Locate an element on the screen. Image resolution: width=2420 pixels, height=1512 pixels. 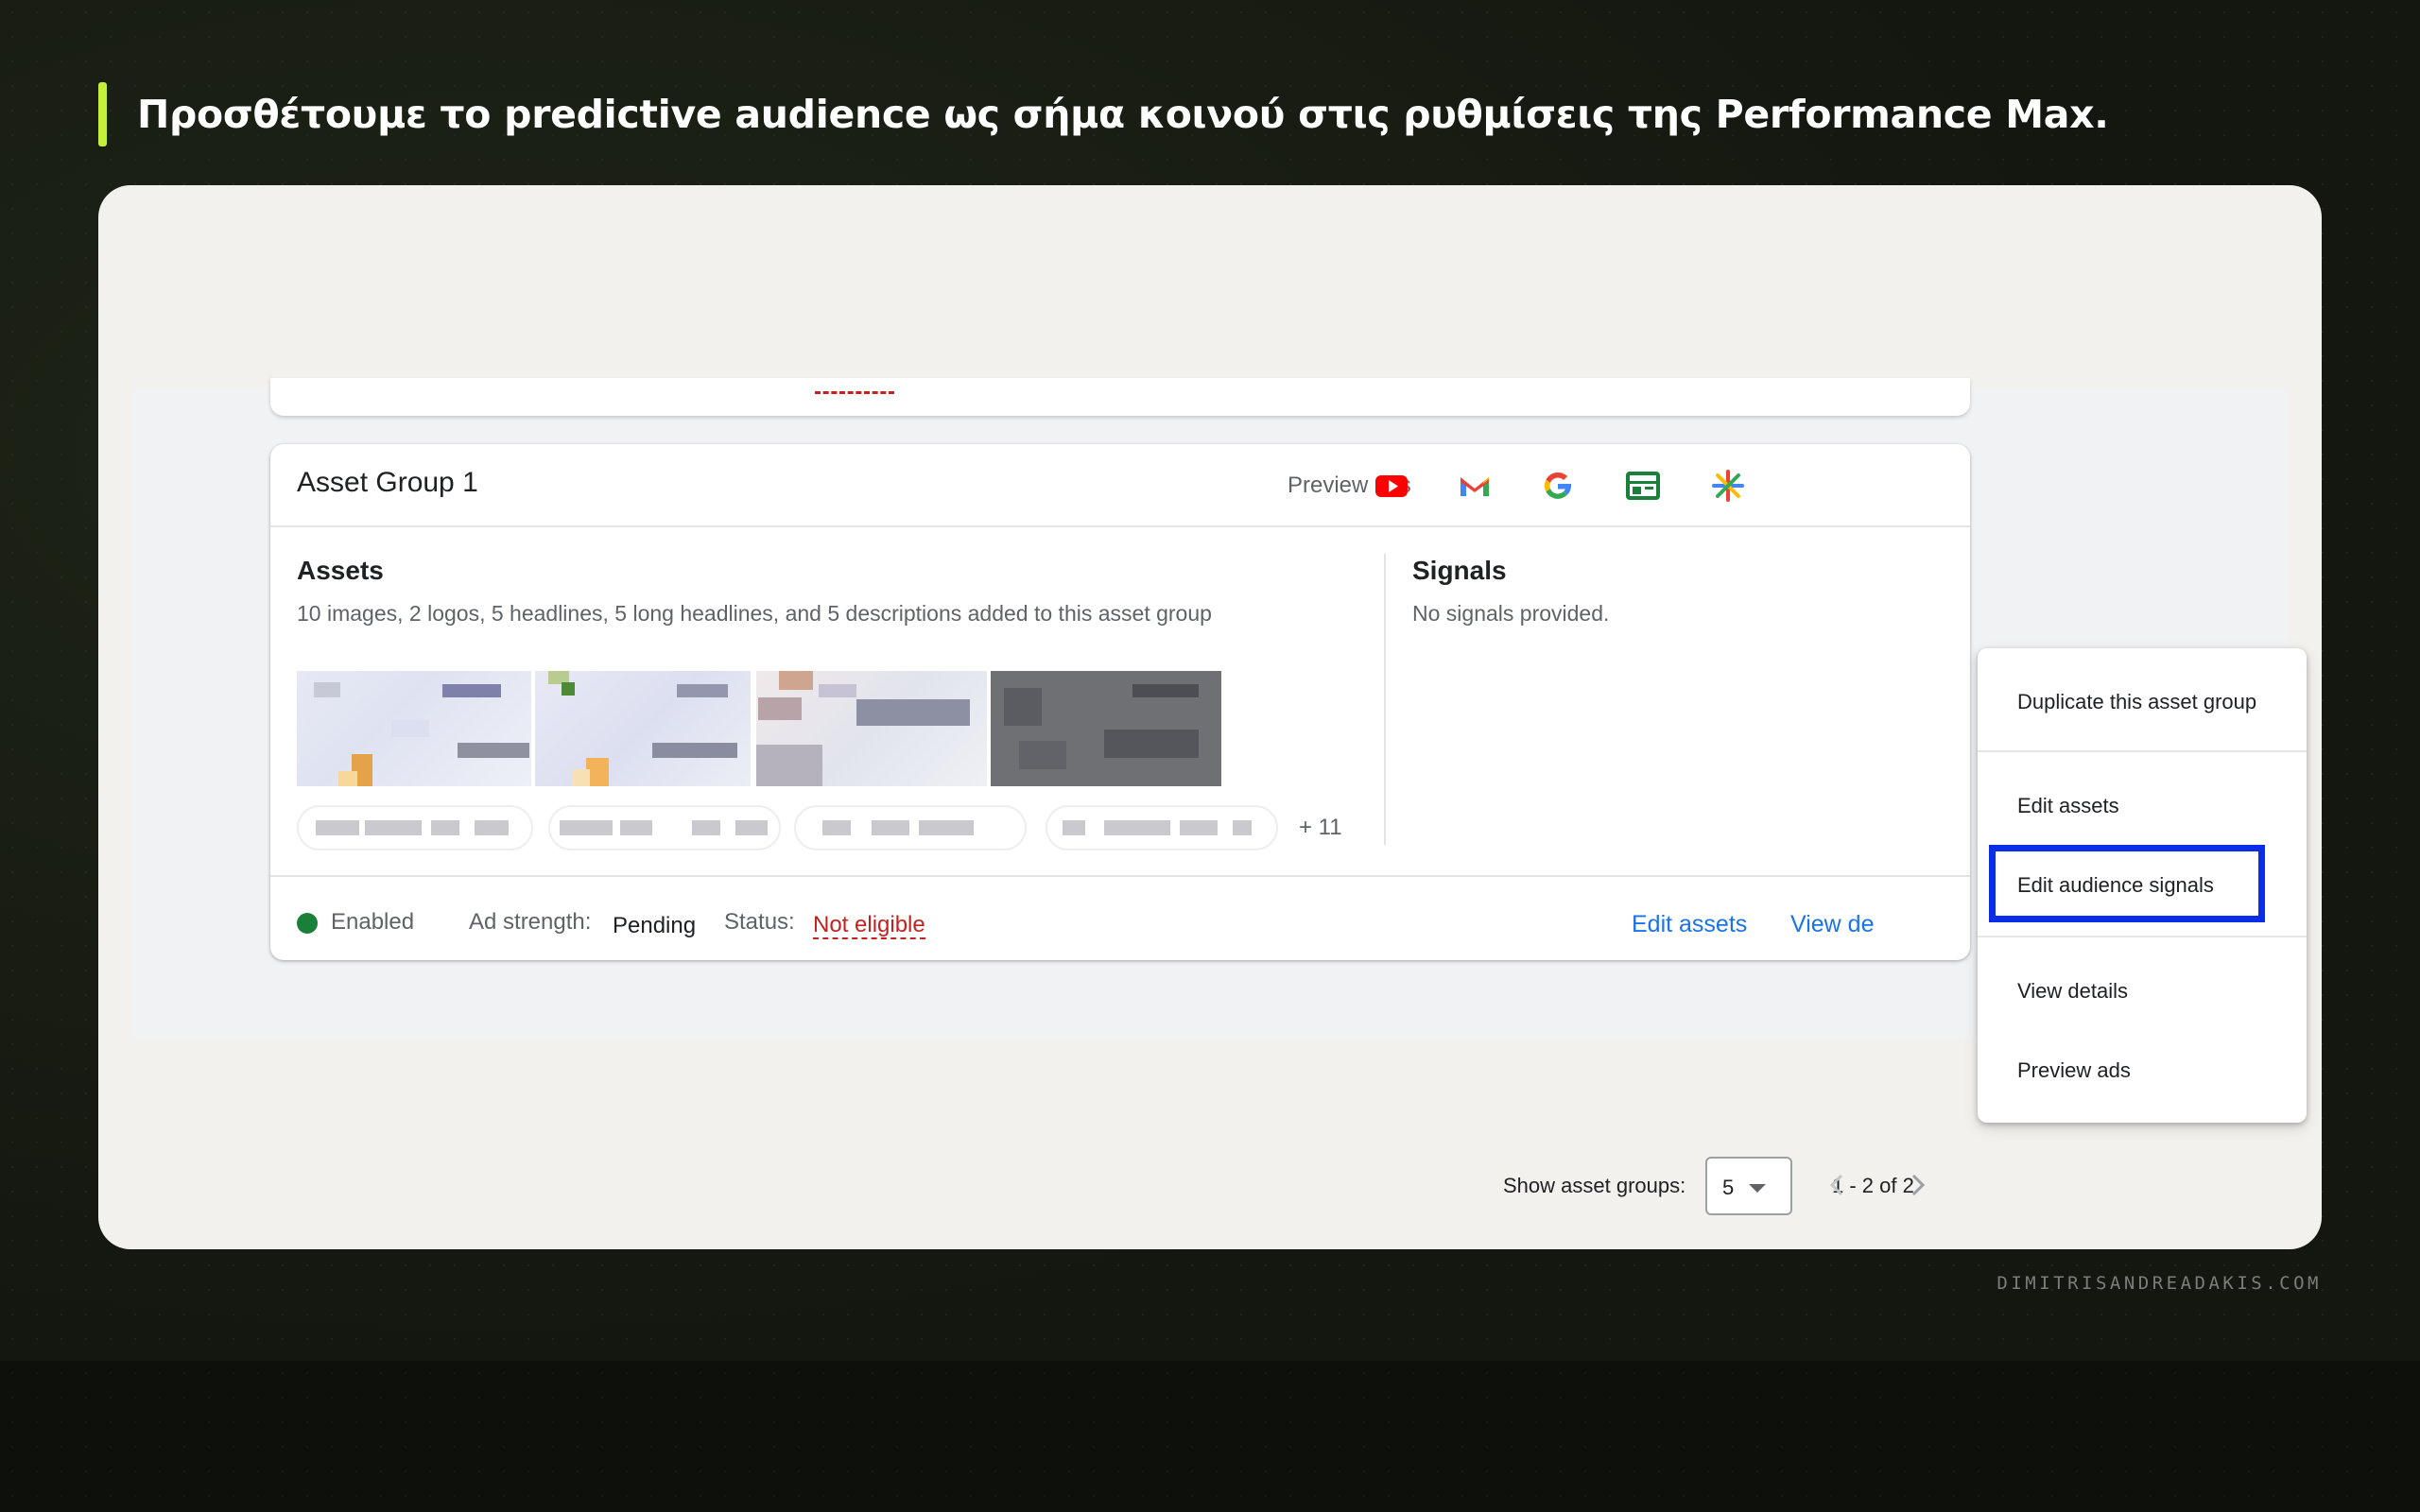
discover-icon is located at coordinates (1728, 486).